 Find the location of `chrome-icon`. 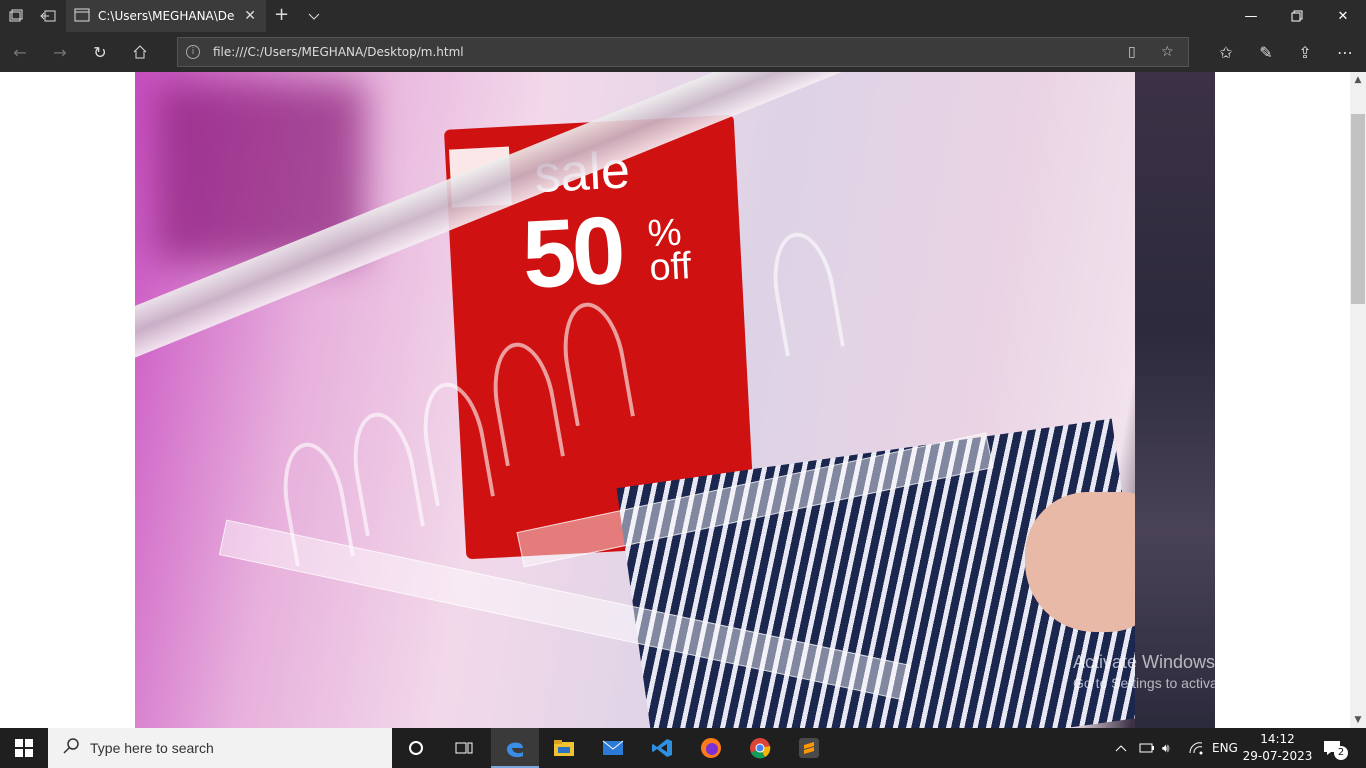

chrome-icon is located at coordinates (760, 748).